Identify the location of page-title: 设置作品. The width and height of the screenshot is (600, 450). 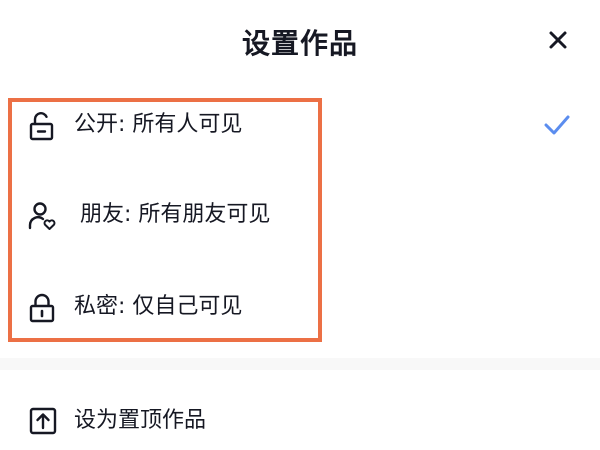
(299, 43).